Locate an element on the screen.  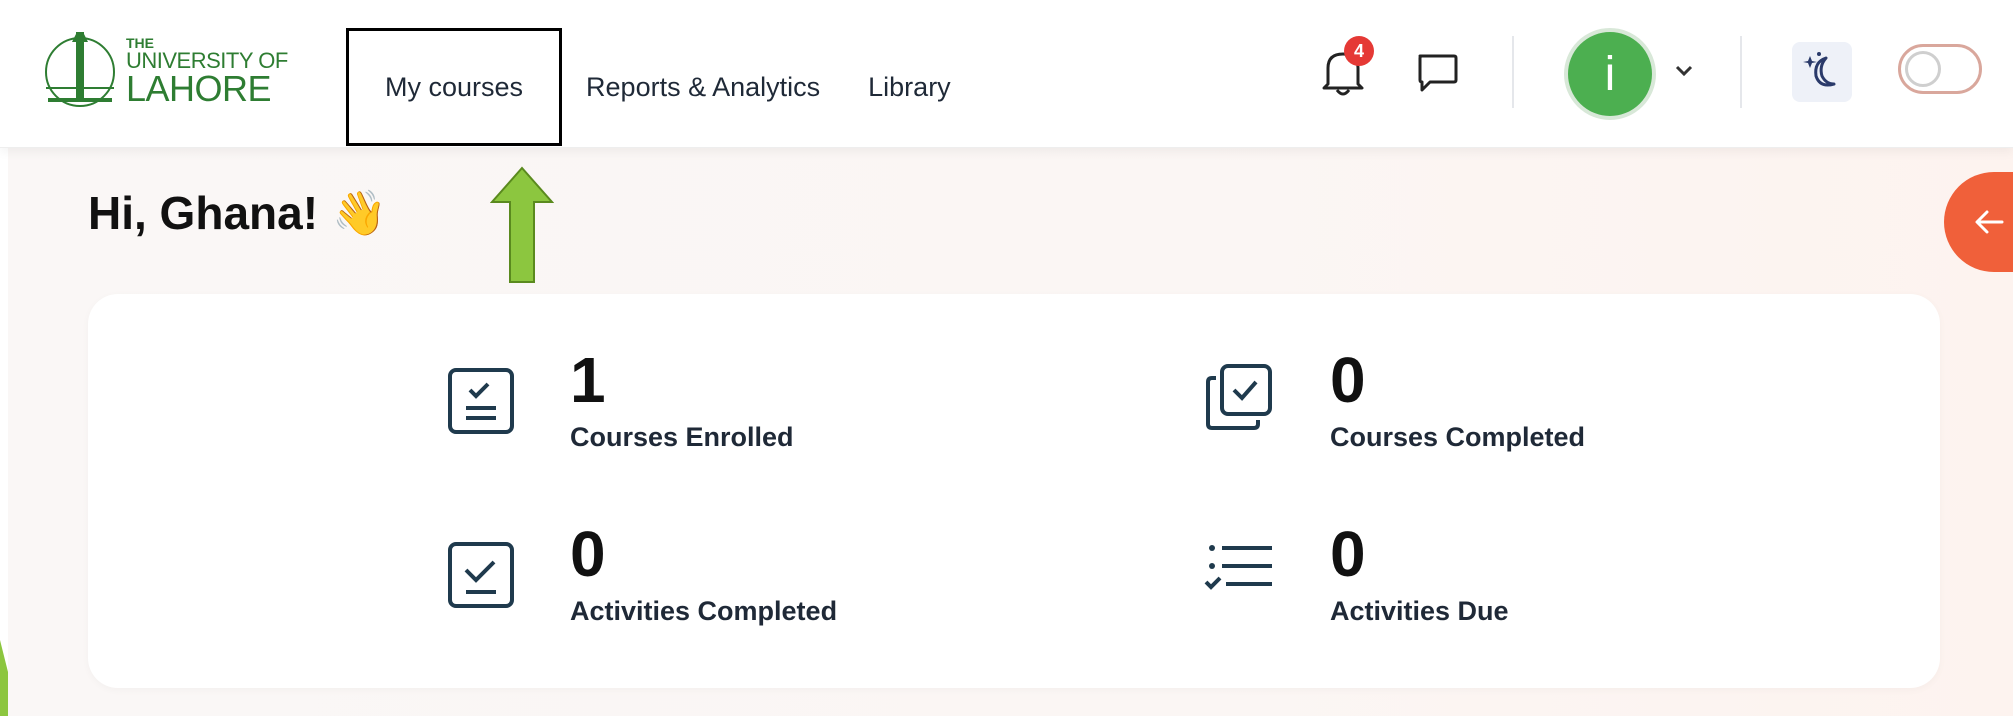
stat-value: 1 is located at coordinates (588, 380).